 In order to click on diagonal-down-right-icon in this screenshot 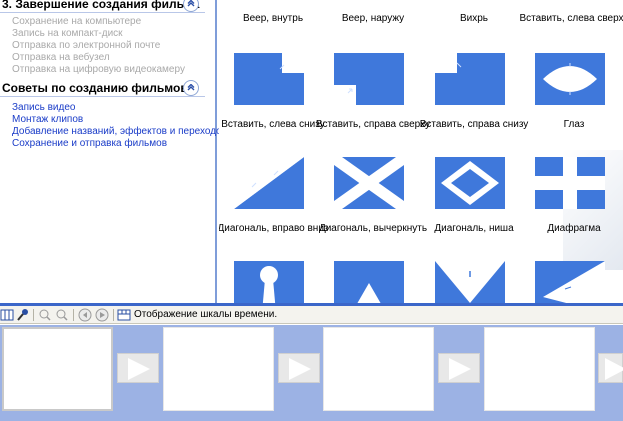, I will do `click(269, 183)`.